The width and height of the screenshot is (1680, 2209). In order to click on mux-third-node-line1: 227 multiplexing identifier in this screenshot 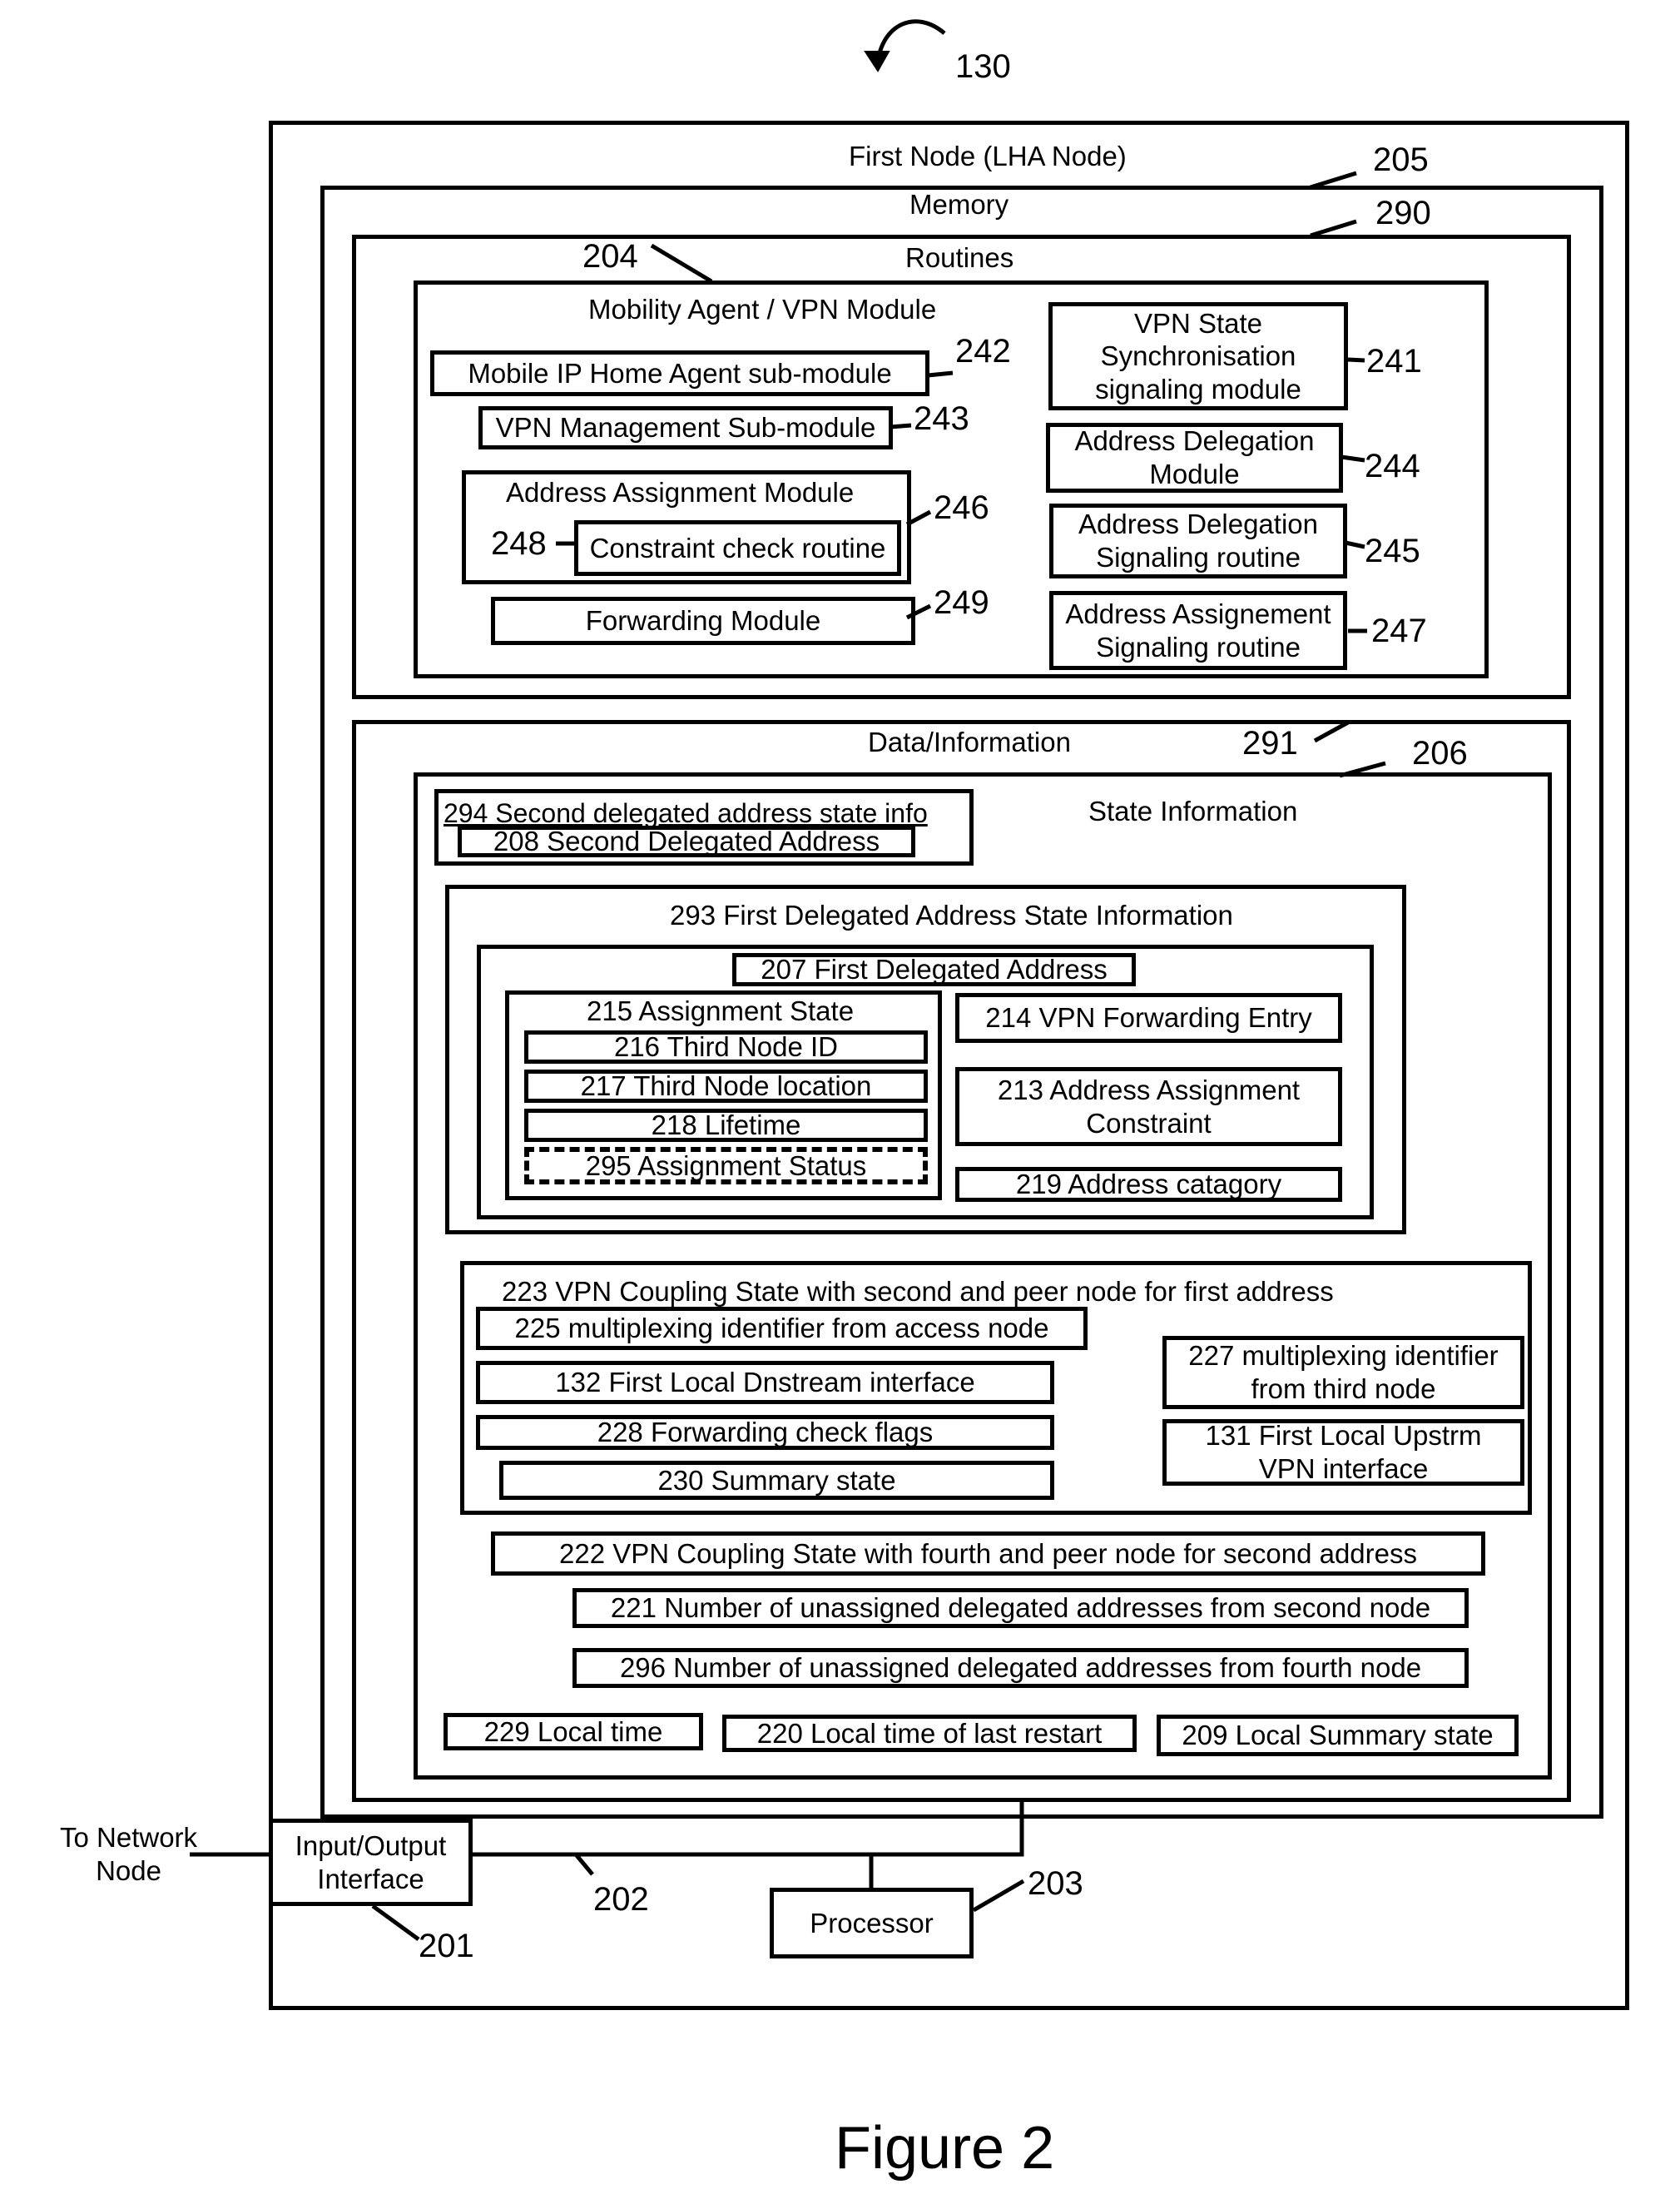, I will do `click(1343, 1356)`.